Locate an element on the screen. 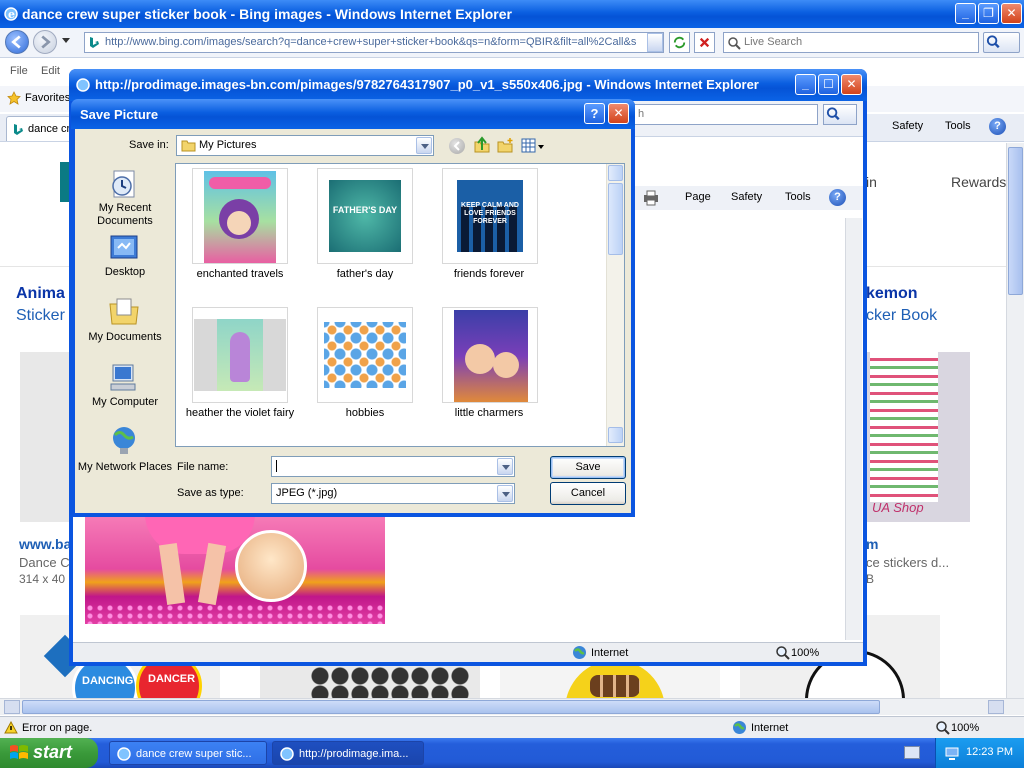 This screenshot has width=1024, height=768. system-tray: 12:23 PM is located at coordinates (979, 753).